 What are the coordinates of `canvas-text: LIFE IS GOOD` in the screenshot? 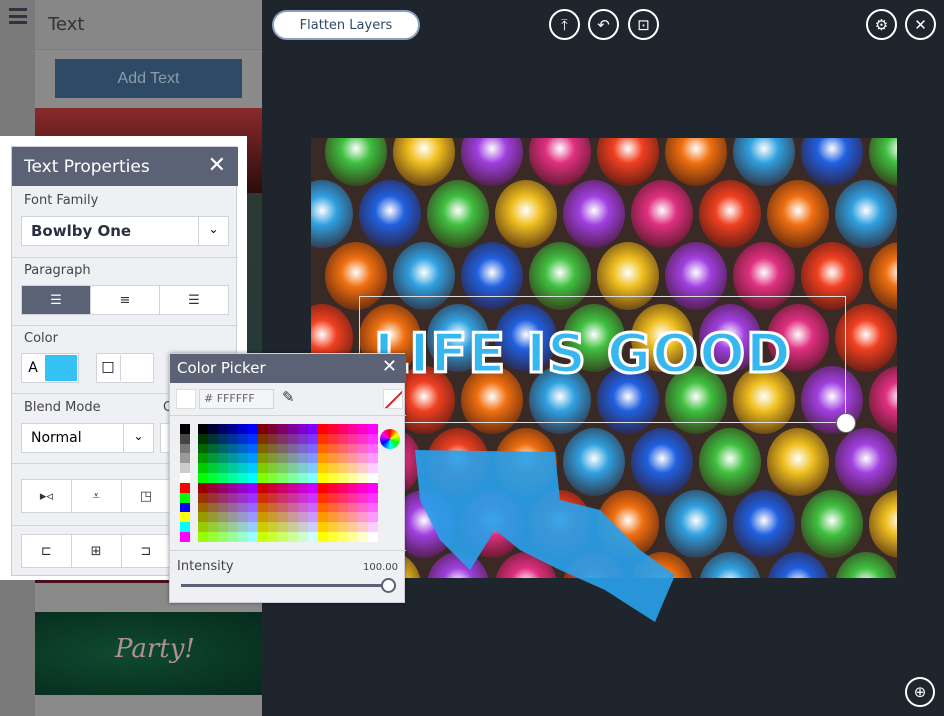 It's located at (583, 354).